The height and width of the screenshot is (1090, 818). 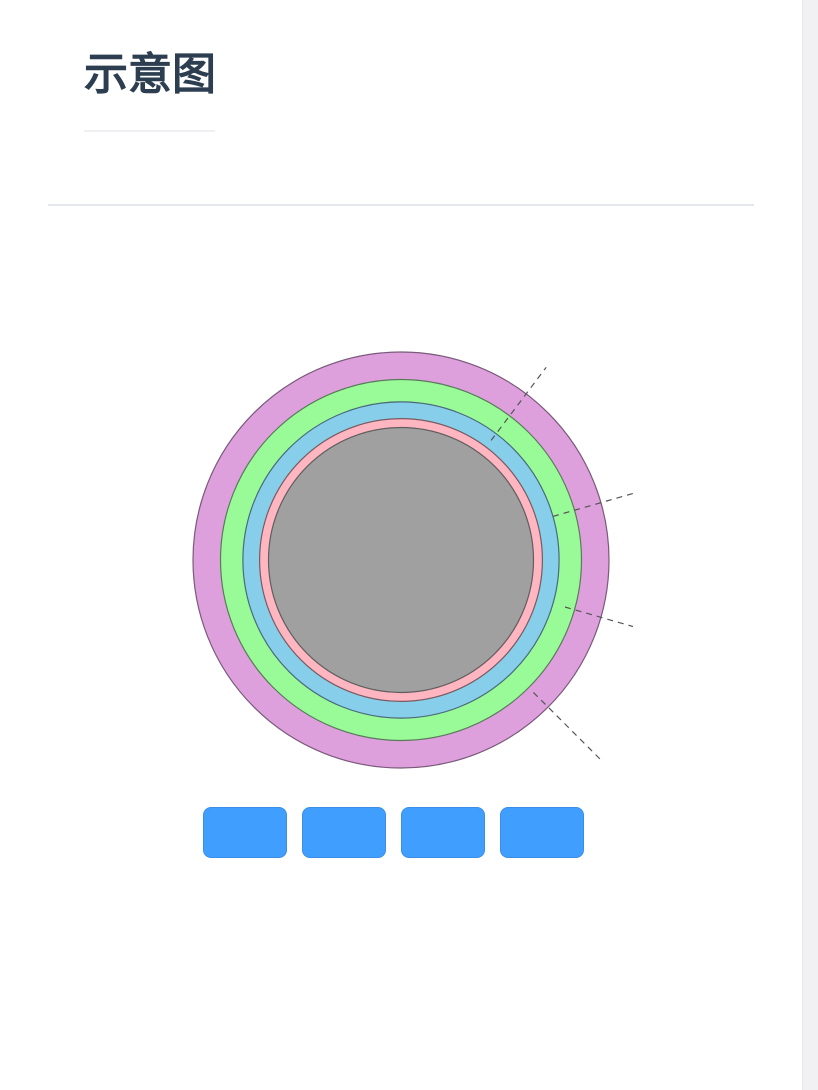 I want to click on title-underline, so click(x=149, y=131).